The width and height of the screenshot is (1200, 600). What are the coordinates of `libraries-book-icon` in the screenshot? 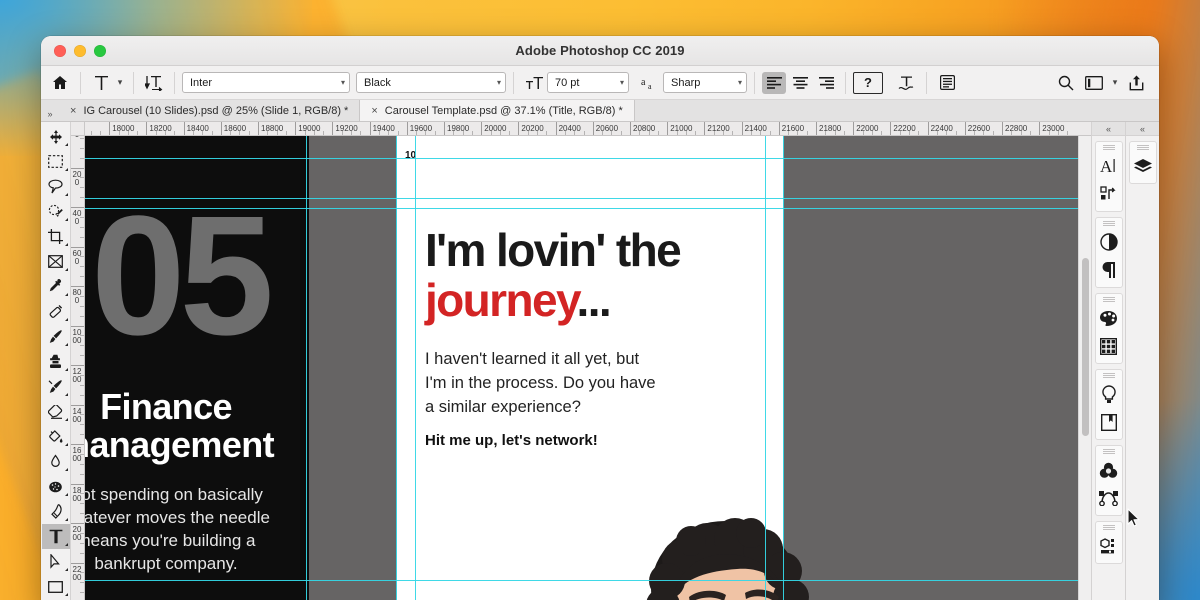 It's located at (1109, 422).